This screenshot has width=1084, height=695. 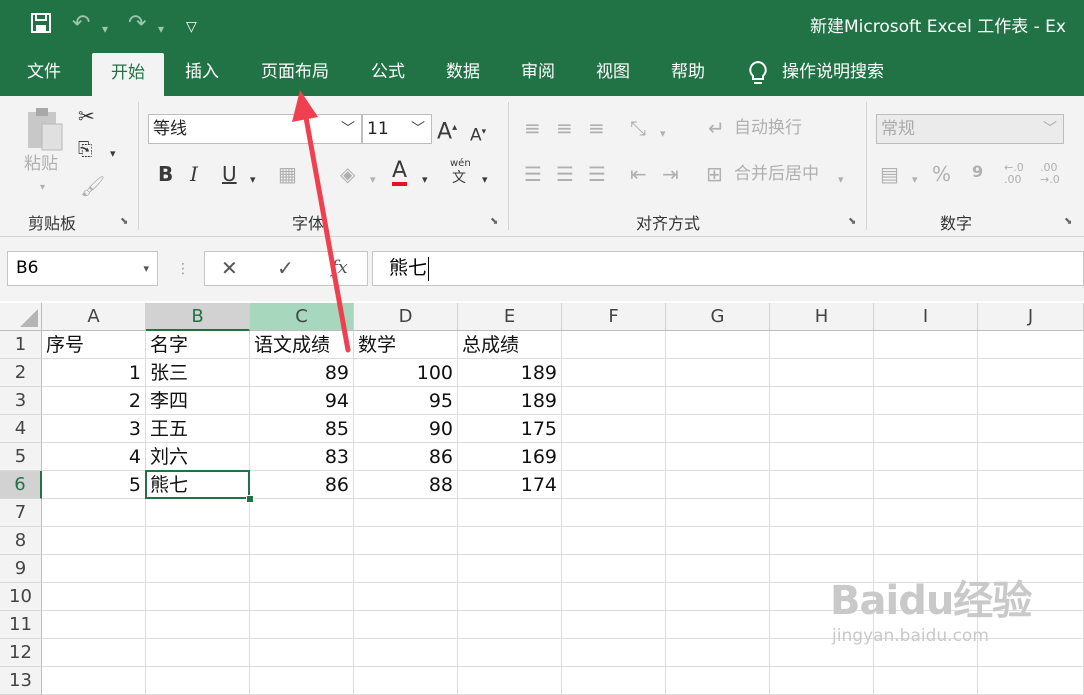 I want to click on arrow-head, so click(x=305, y=106).